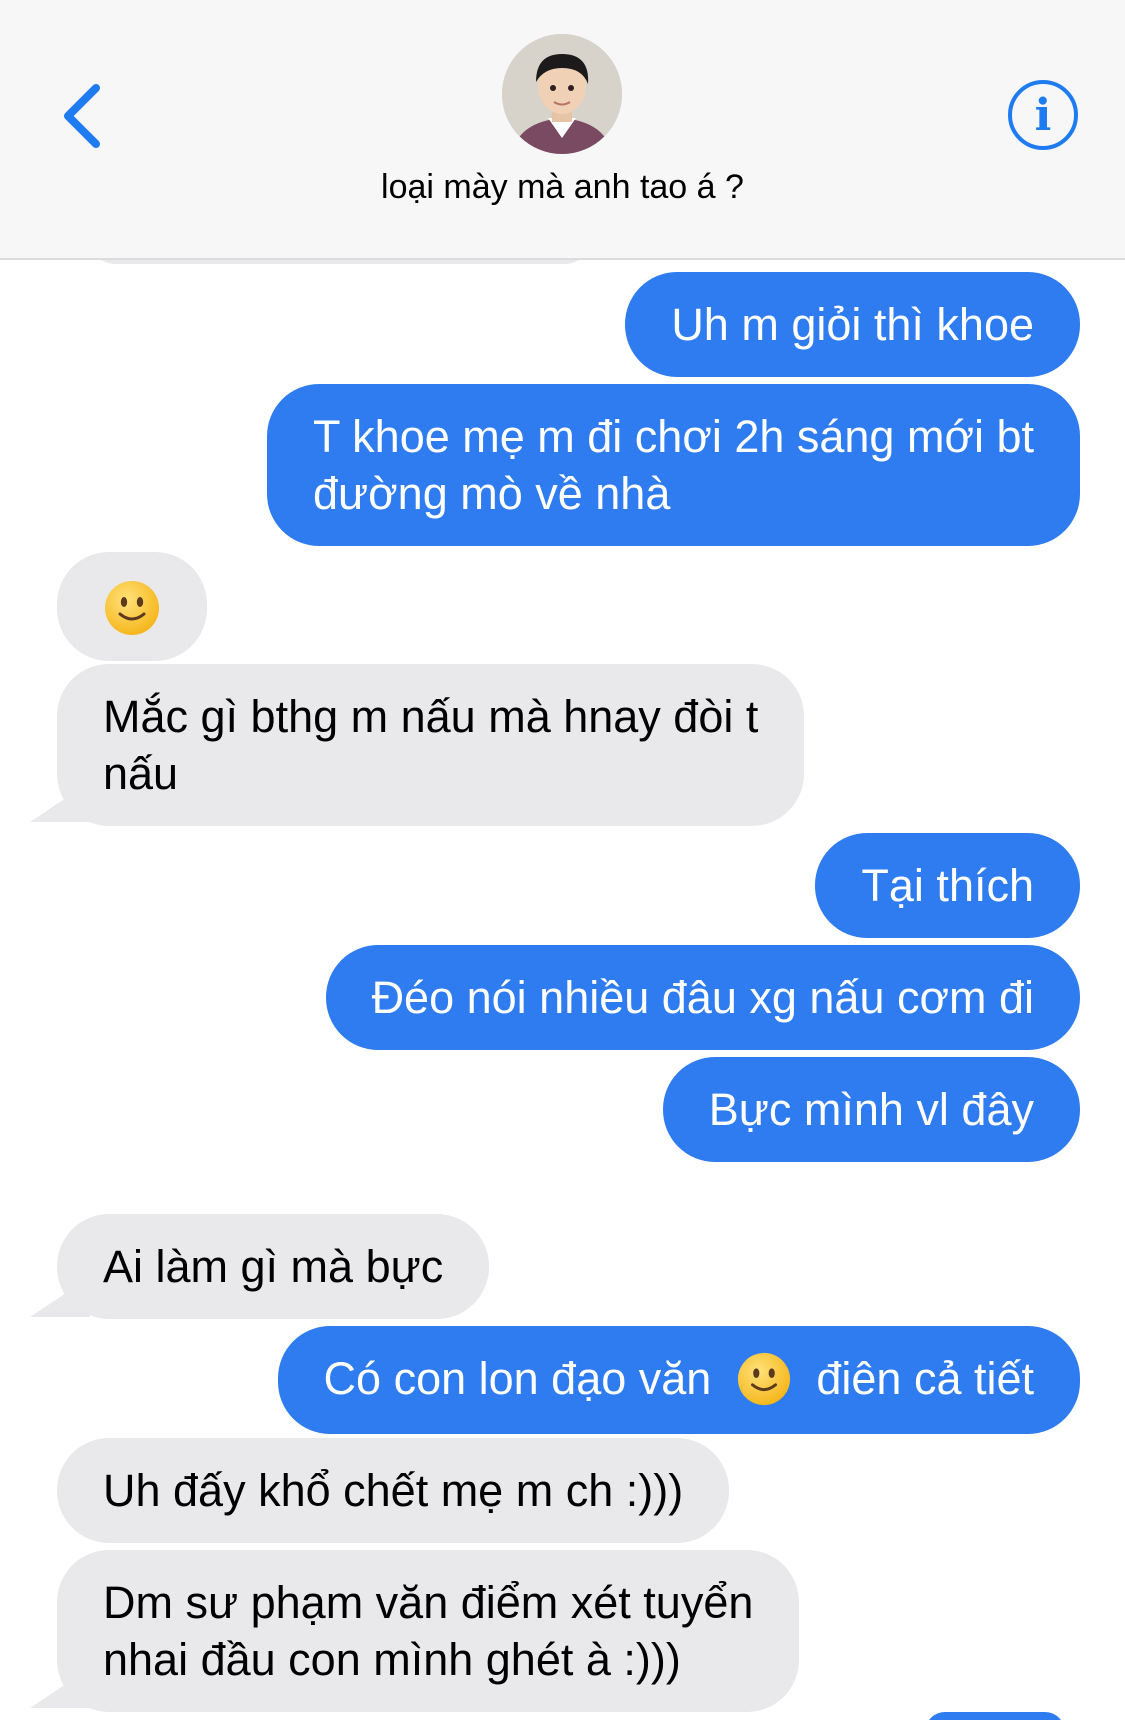 The height and width of the screenshot is (1720, 1125). I want to click on message-text: Bực mình vl đây, so click(871, 1109).